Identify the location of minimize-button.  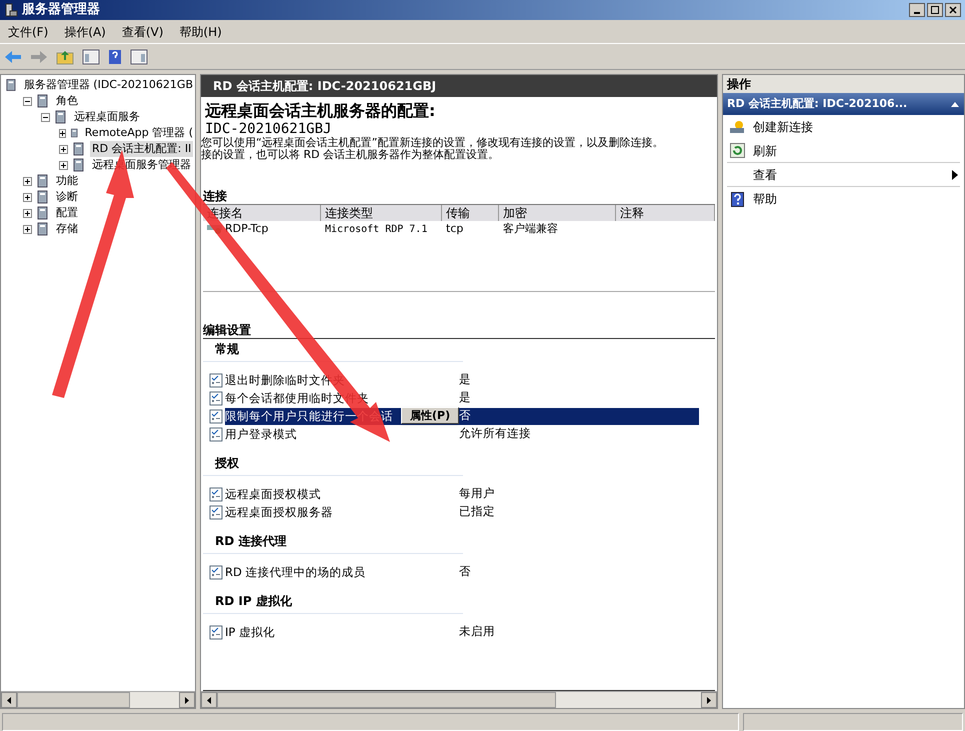
(917, 10).